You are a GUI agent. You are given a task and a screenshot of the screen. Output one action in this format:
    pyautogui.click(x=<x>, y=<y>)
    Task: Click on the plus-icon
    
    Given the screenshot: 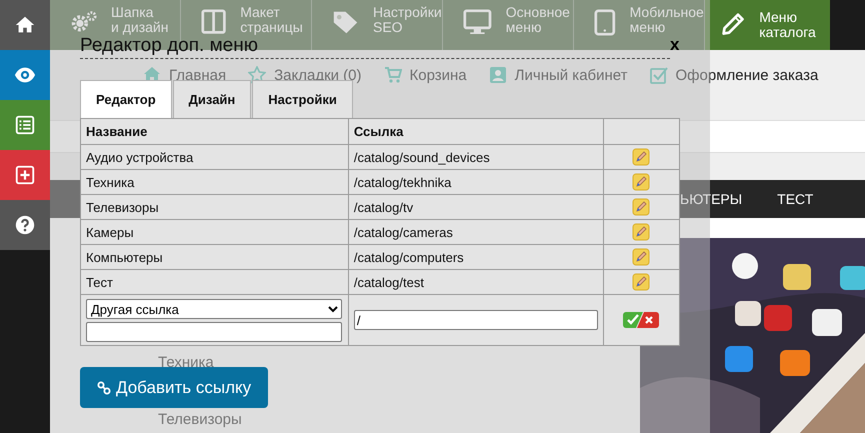 What is the action you would take?
    pyautogui.click(x=25, y=175)
    